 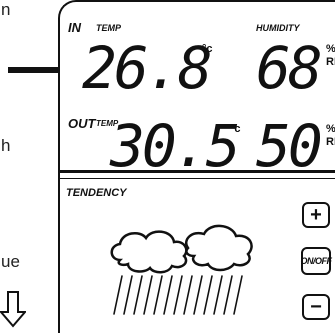 I want to click on indoor-humidity-value: 68, so click(x=288, y=68).